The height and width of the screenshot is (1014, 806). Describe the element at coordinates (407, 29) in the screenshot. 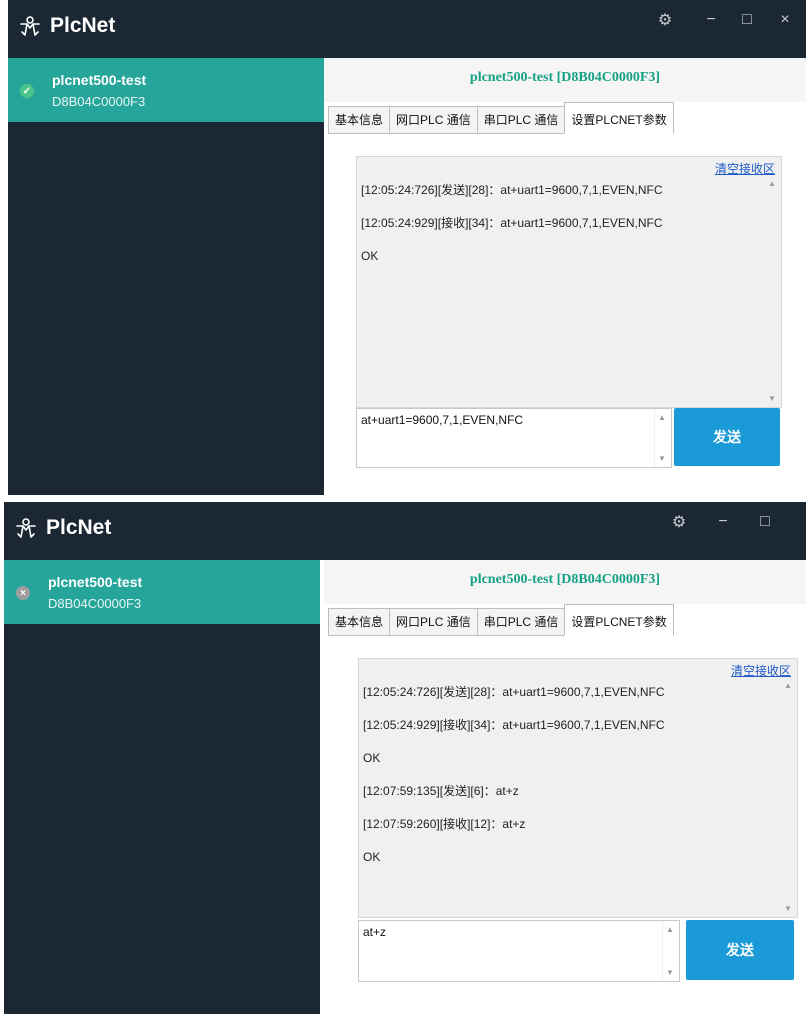

I see `title-bar: PlcNet ⚙ − □ ×` at that location.